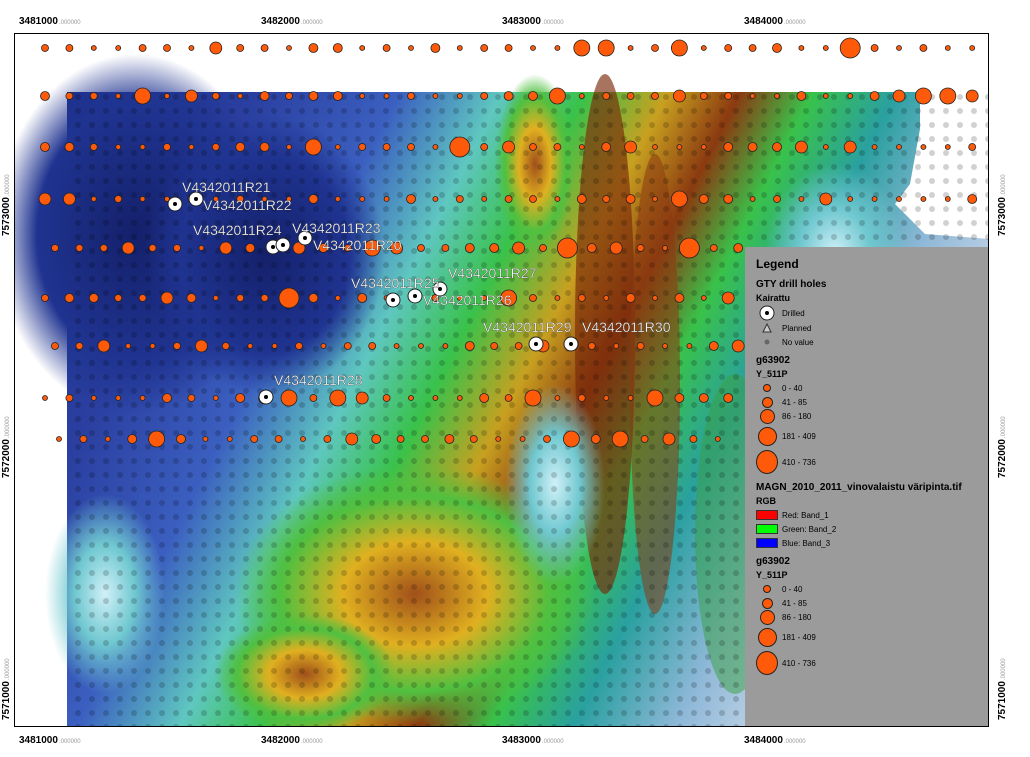 The width and height of the screenshot is (1030, 757). Describe the element at coordinates (226, 187) in the screenshot. I see `drill-label: V4342011R21` at that location.